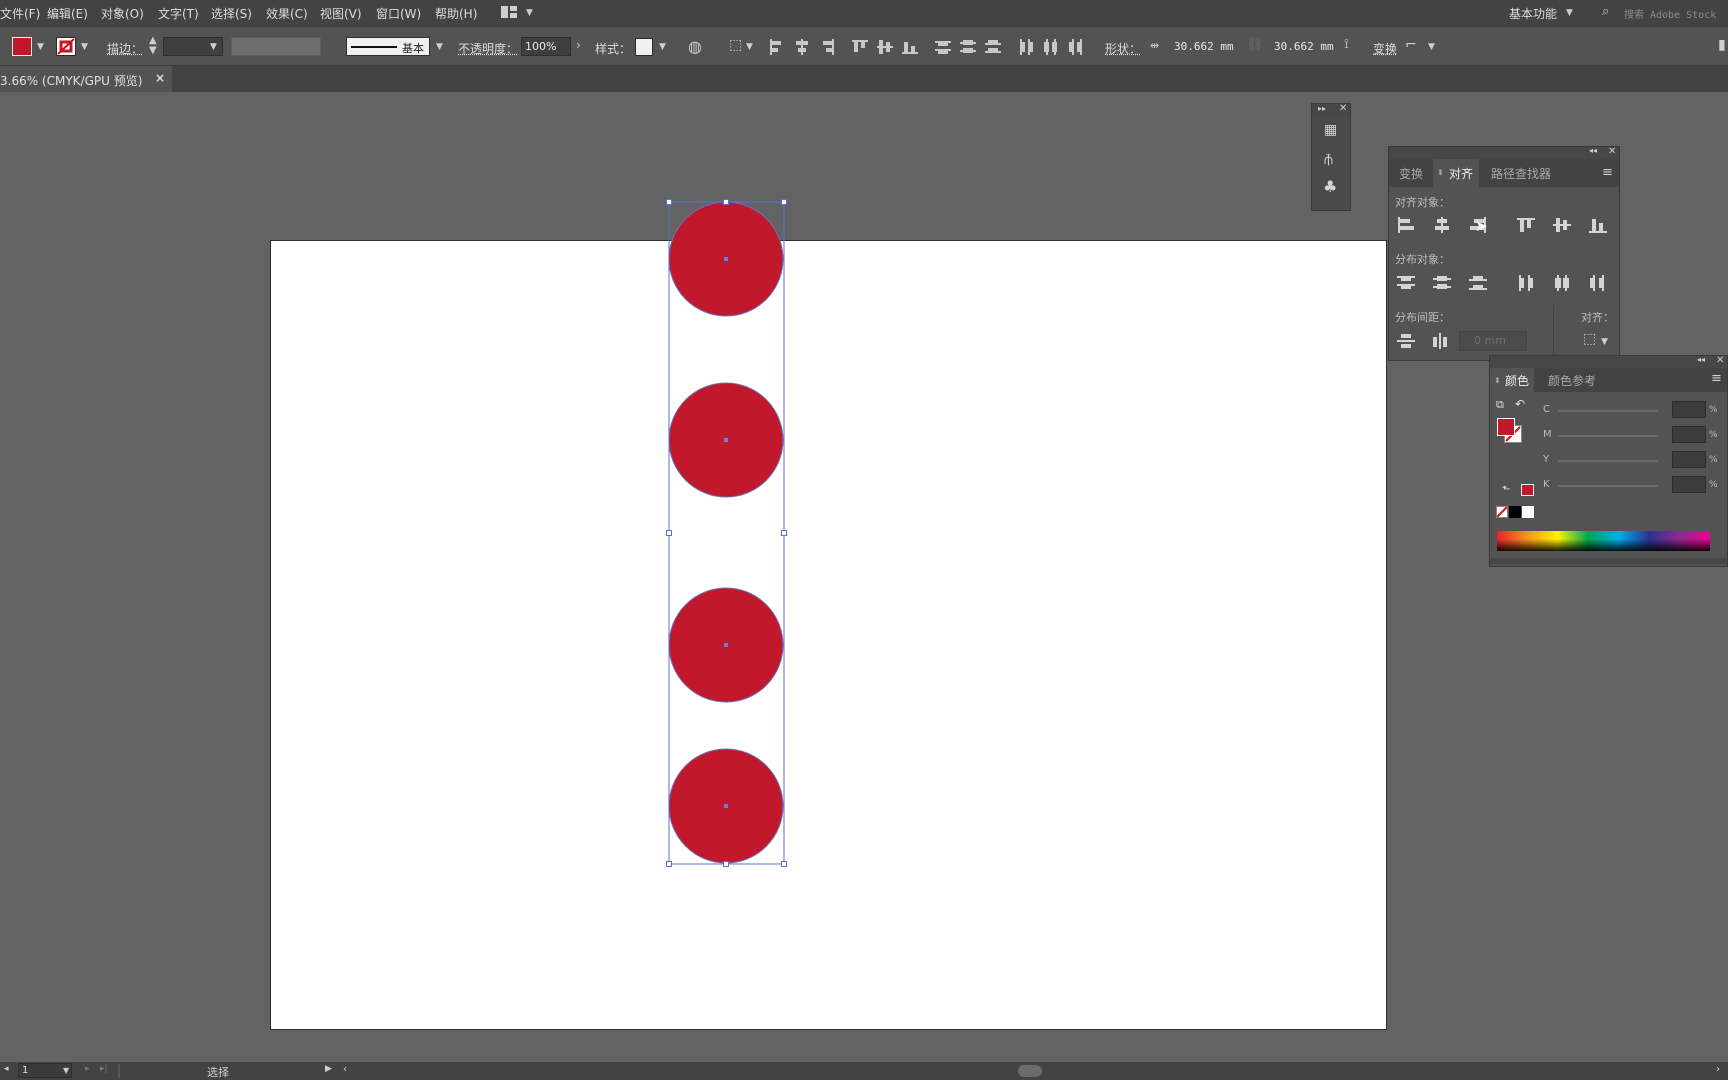 The image size is (1728, 1080). What do you see at coordinates (25, 1070) in the screenshot?
I see `artboard-number: 1` at bounding box center [25, 1070].